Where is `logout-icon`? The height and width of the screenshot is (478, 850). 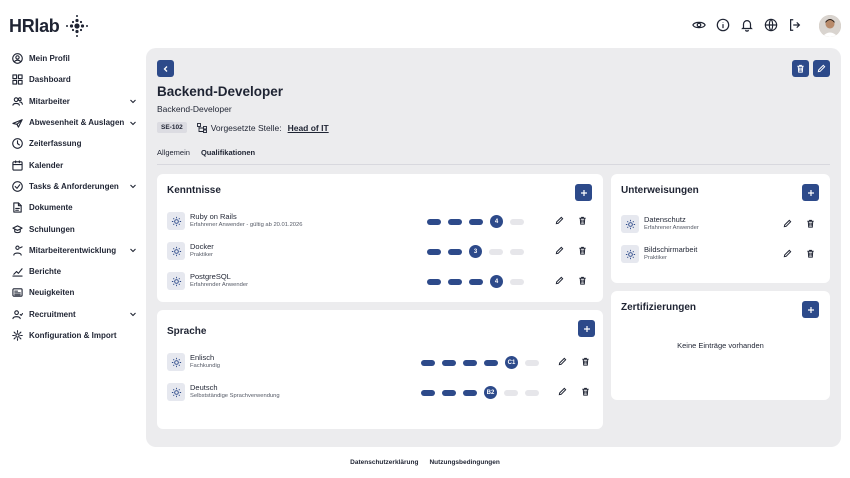
logout-icon is located at coordinates (795, 25).